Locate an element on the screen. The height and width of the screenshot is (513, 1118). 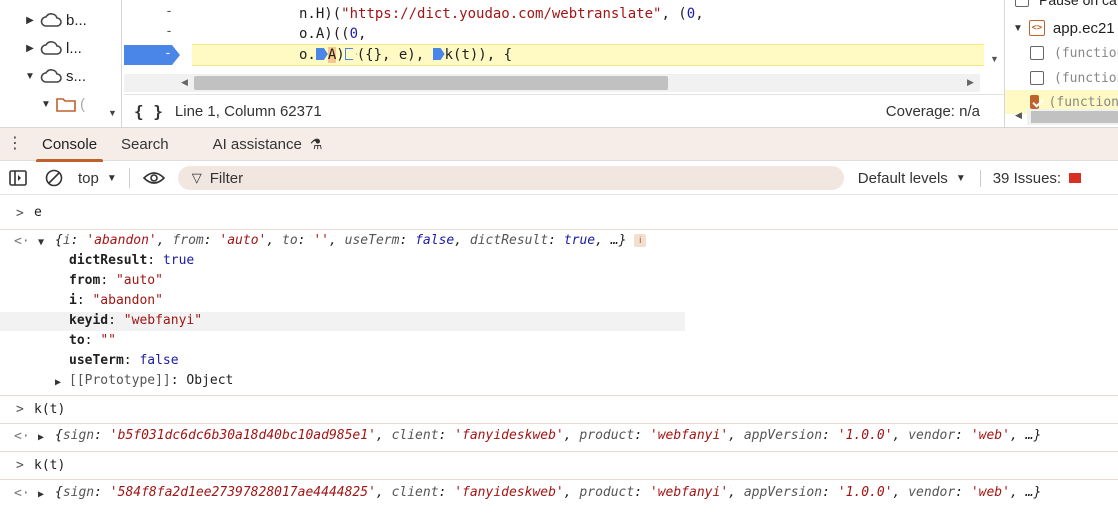
issues-counter: 39 Issues: is located at coordinates (1030, 178).